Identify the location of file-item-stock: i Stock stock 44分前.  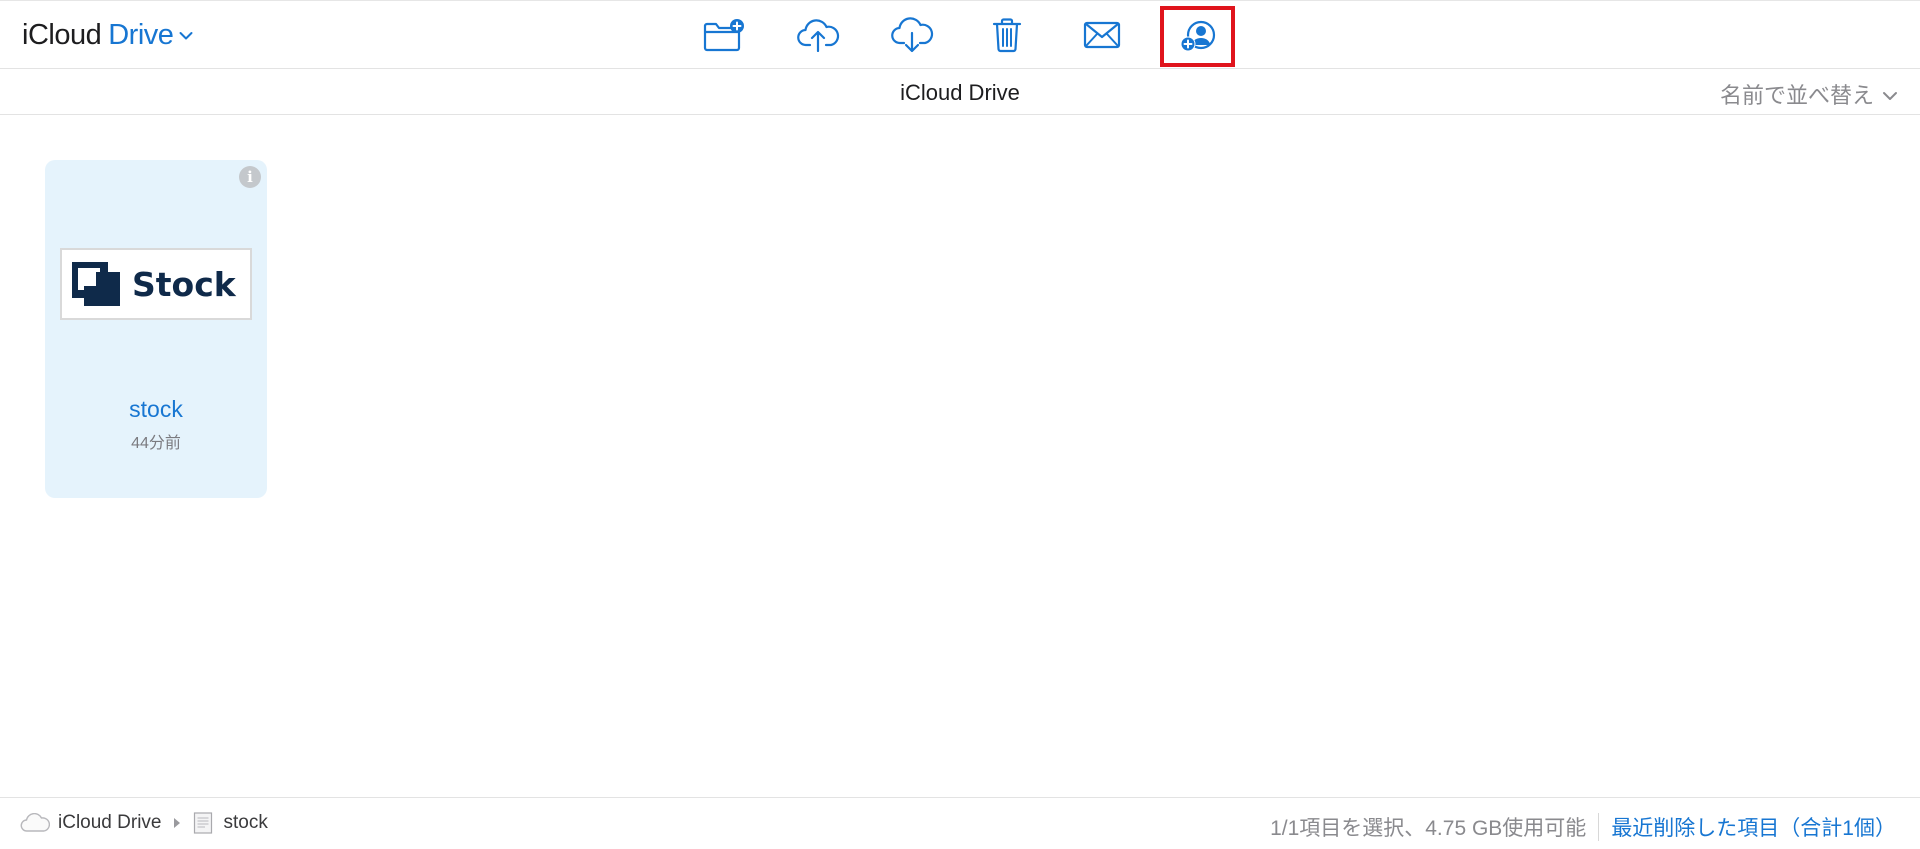
(156, 329).